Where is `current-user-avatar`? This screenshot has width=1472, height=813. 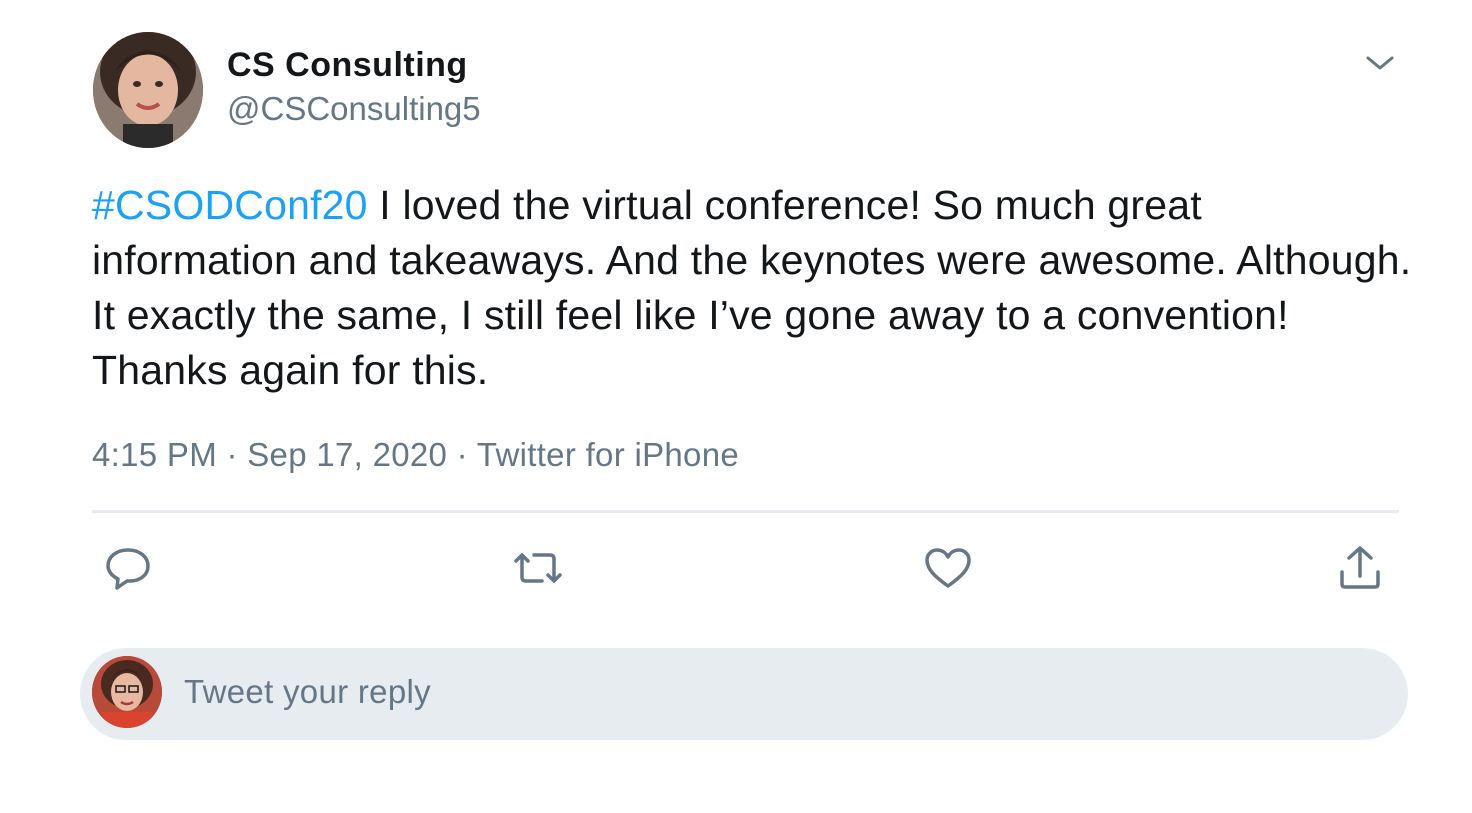
current-user-avatar is located at coordinates (127, 692).